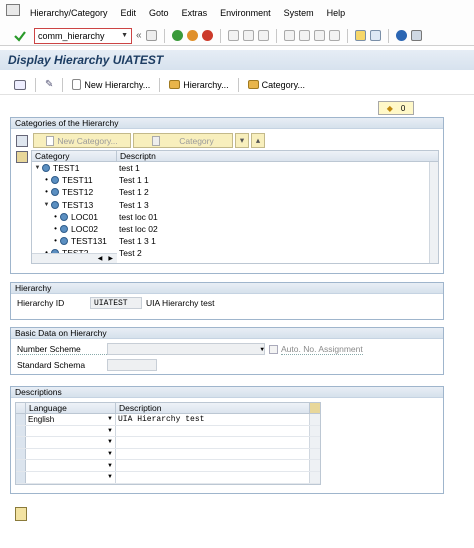 Image resolution: width=474 pixels, height=548 pixels. I want to click on shortcut-icon, so click(375, 35).